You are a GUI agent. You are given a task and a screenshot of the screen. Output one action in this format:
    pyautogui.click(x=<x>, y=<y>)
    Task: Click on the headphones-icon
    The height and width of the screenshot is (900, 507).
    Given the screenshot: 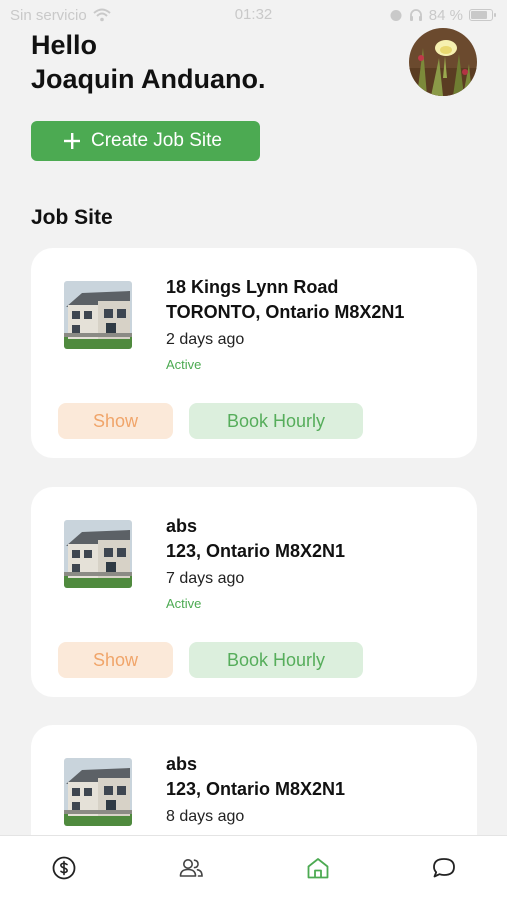 What is the action you would take?
    pyautogui.click(x=415, y=15)
    